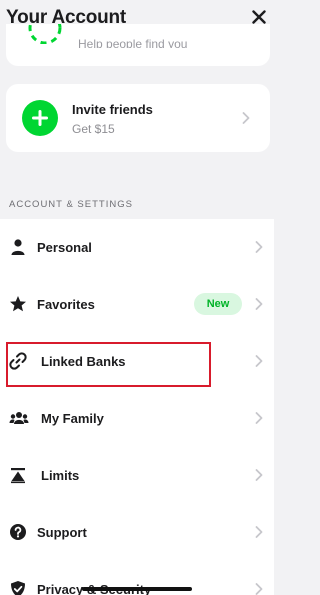 The image size is (320, 595). What do you see at coordinates (137, 361) in the screenshot?
I see `row-linked-banks: Linked Banks` at bounding box center [137, 361].